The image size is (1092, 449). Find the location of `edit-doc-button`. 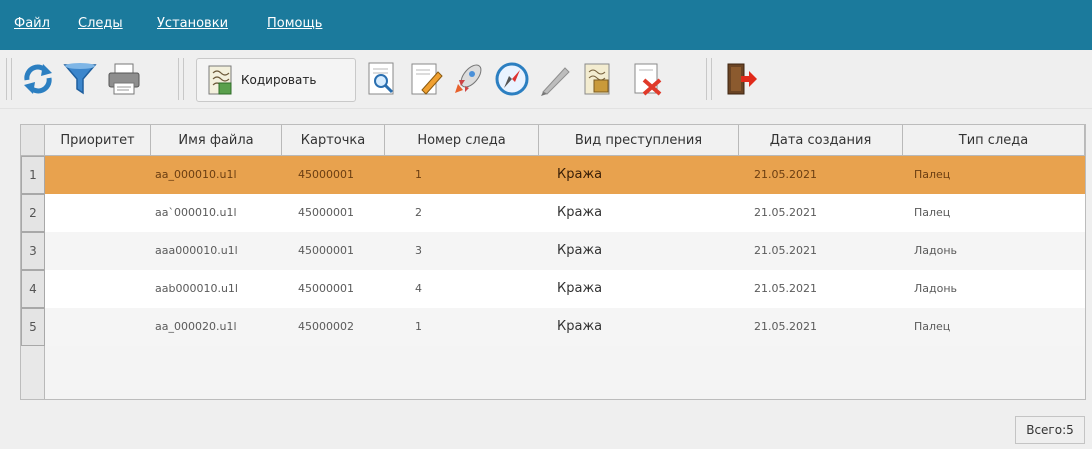

edit-doc-button is located at coordinates (426, 79).